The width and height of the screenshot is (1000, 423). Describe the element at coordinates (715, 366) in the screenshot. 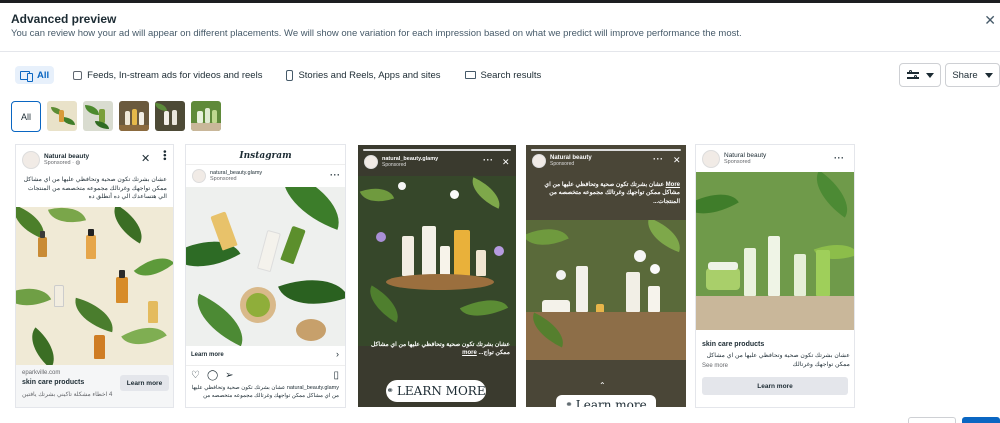

I see `see-more-link: See more` at that location.